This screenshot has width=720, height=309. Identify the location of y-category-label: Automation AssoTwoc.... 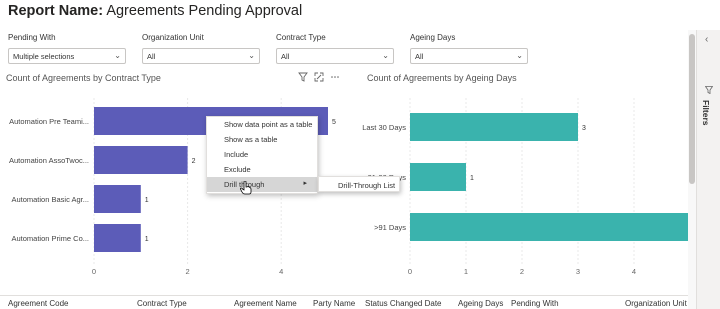
(49, 160).